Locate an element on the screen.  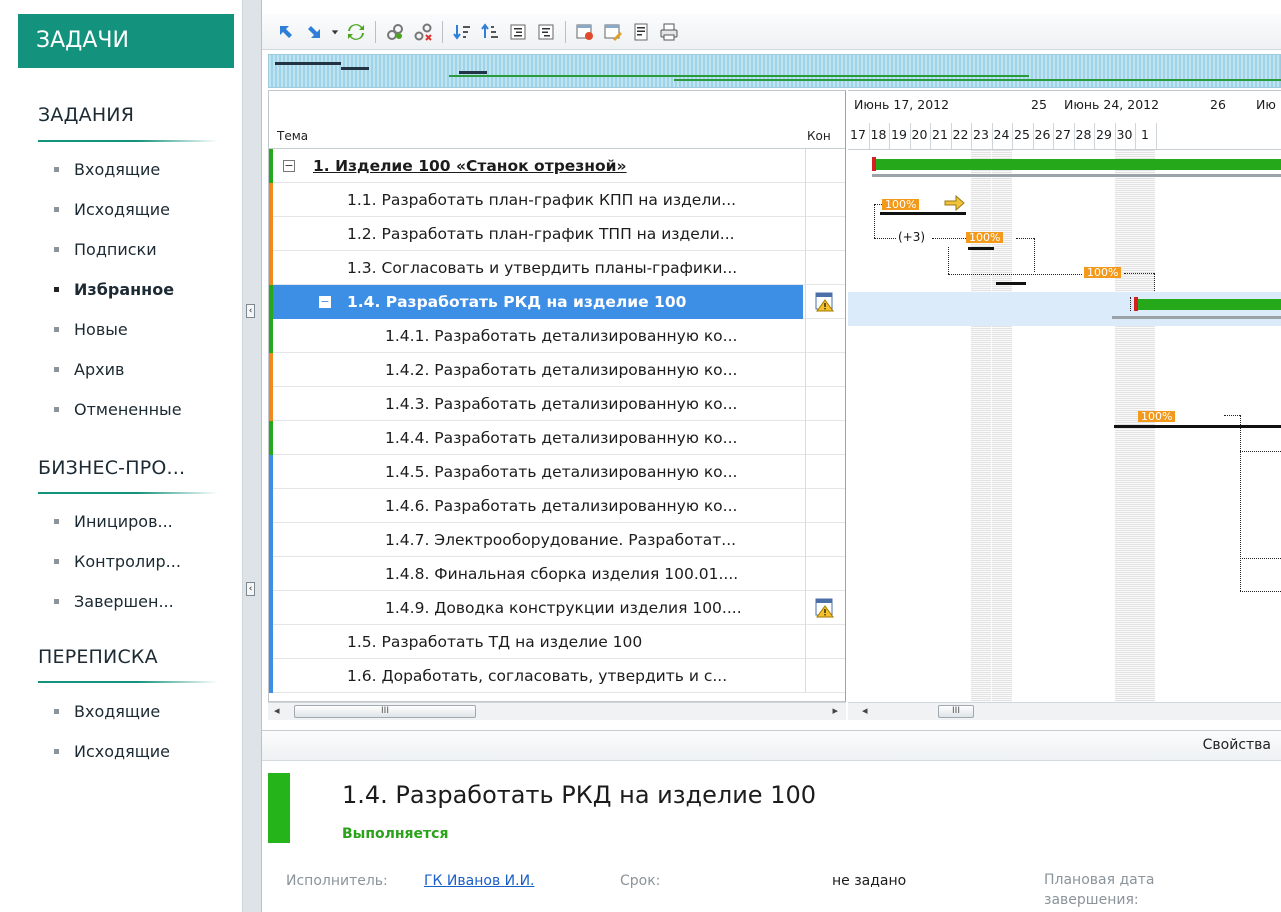
arrow-up-left-icon is located at coordinates (286, 32).